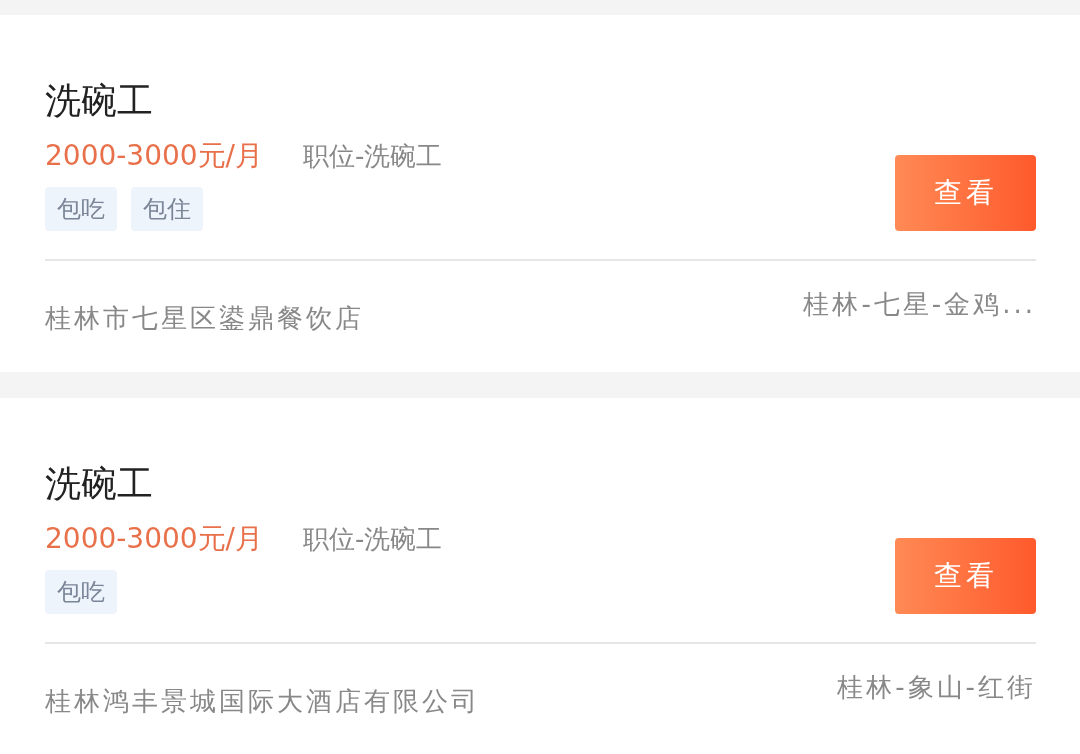 The width and height of the screenshot is (1080, 754). Describe the element at coordinates (204, 318) in the screenshot. I see `company-name: 桂林市七星区鍙鼎餐饮店` at that location.